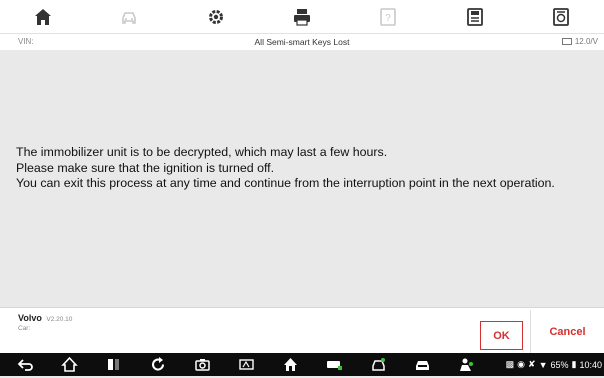 The width and height of the screenshot is (604, 378). I want to click on vehicle-scan-icon, so click(378, 367).